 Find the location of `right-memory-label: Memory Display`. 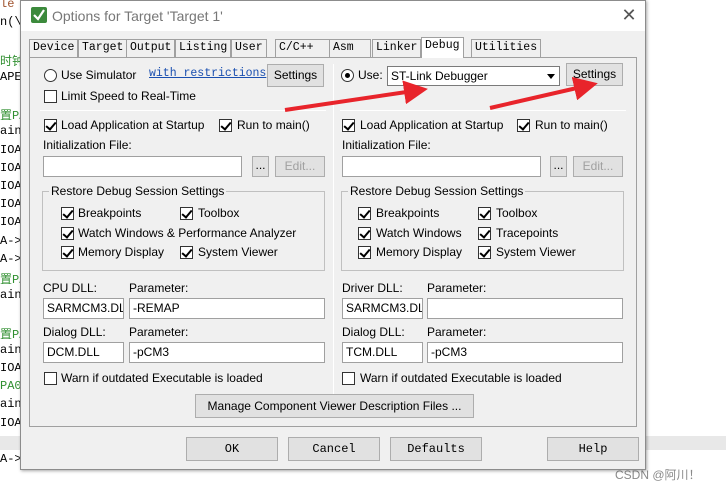

right-memory-label: Memory Display is located at coordinates (419, 252).